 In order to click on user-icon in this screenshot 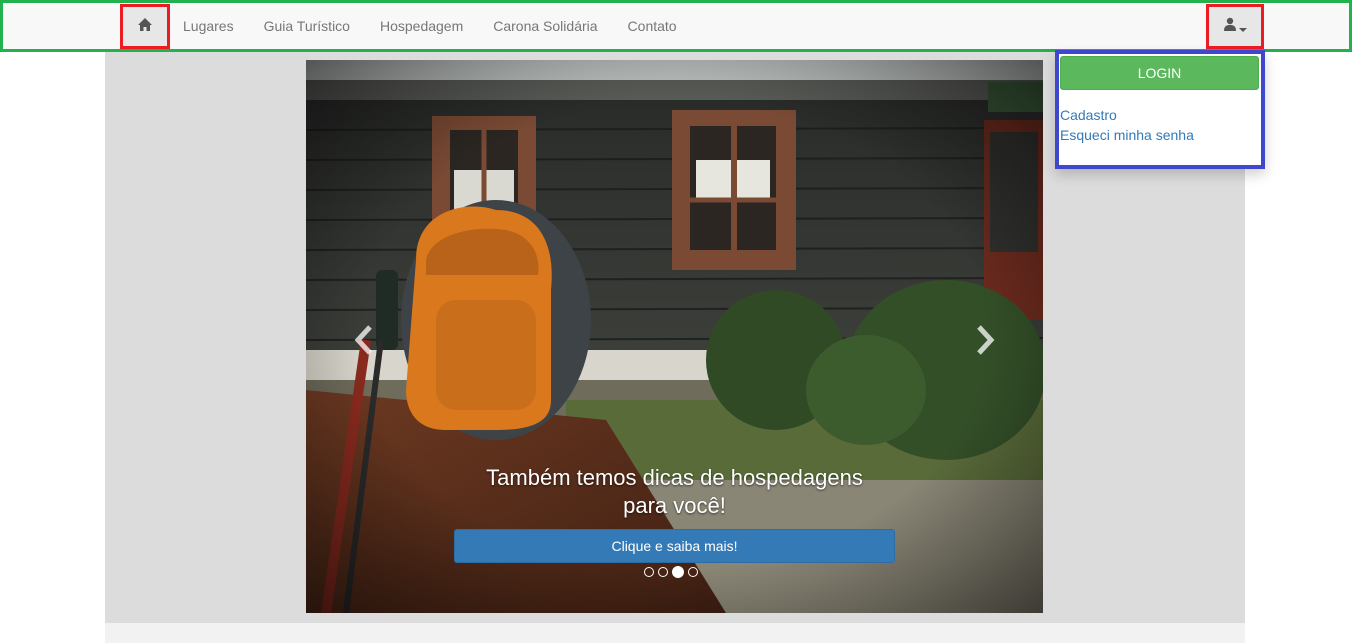, I will do `click(1230, 26)`.